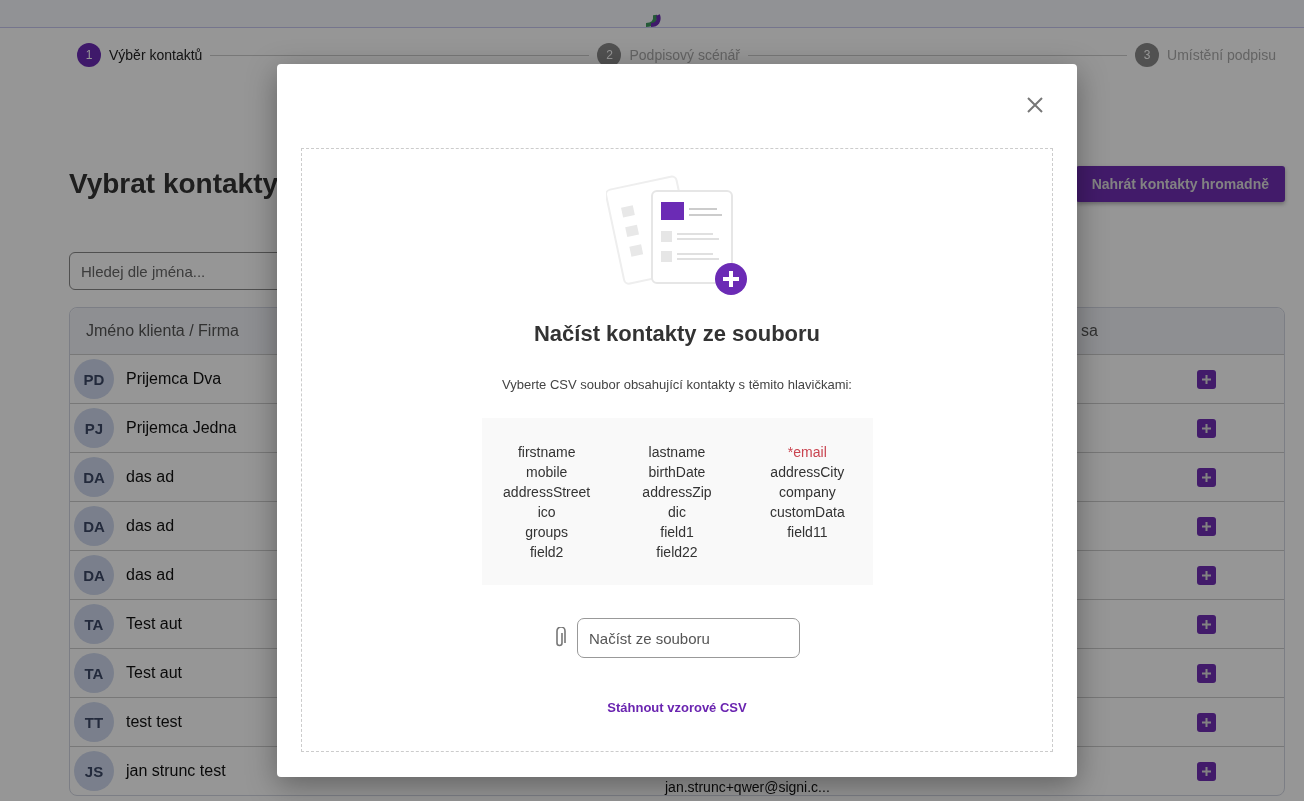  What do you see at coordinates (547, 472) in the screenshot?
I see `csv-header-name: mobile` at bounding box center [547, 472].